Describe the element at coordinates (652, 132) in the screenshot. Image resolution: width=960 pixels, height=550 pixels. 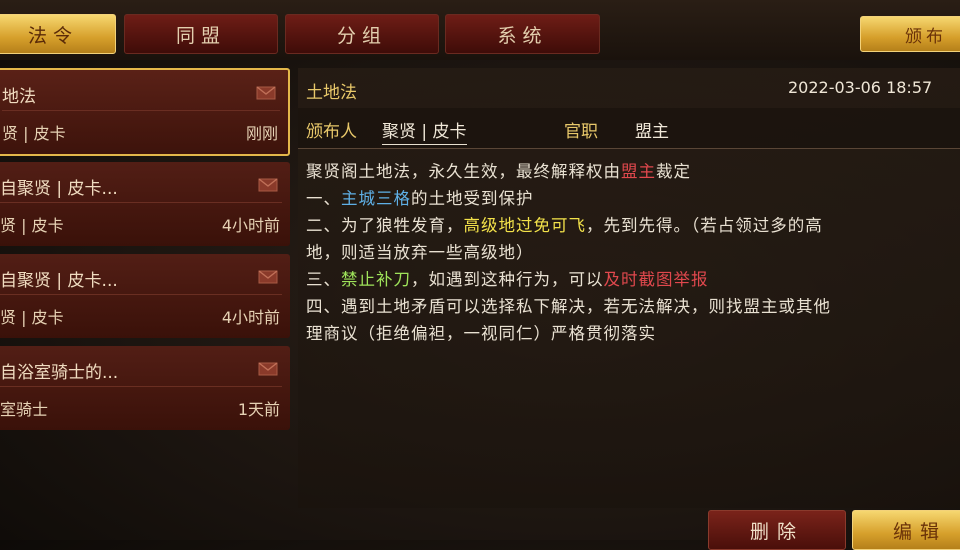
I see `rank-value: 盟主` at that location.